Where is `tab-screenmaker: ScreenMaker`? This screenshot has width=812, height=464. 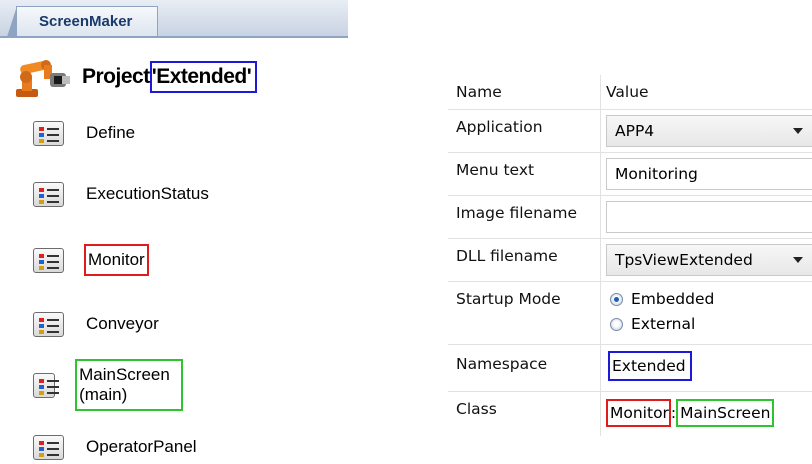 tab-screenmaker: ScreenMaker is located at coordinates (82, 21).